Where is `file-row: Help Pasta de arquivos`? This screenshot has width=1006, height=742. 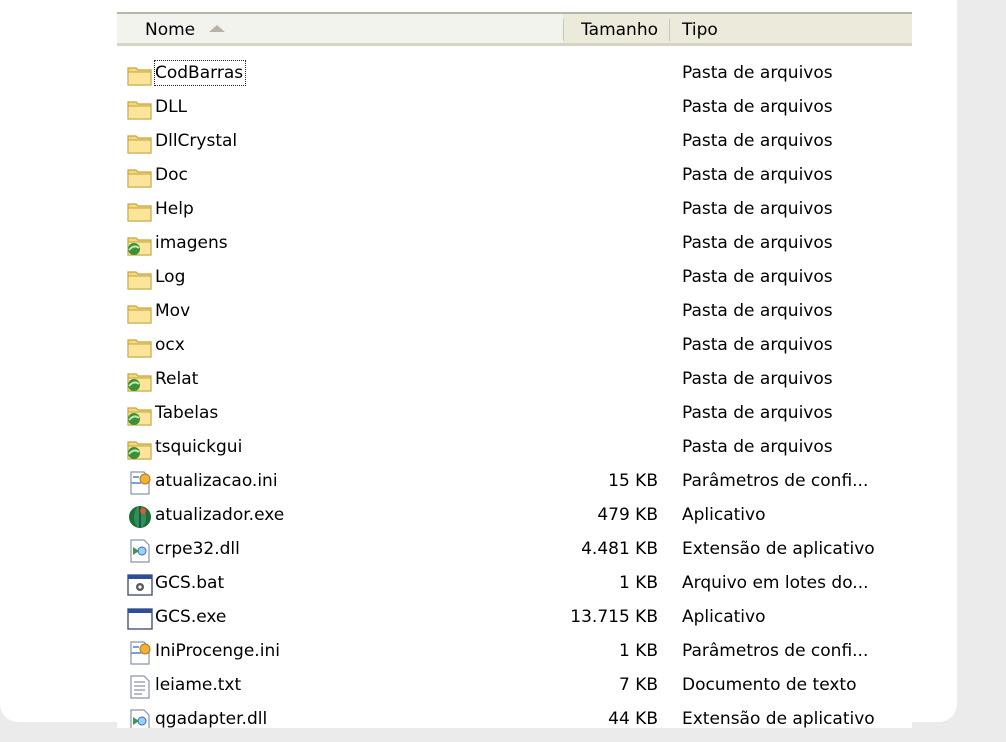 file-row: Help Pasta de arquivos is located at coordinates (514, 210).